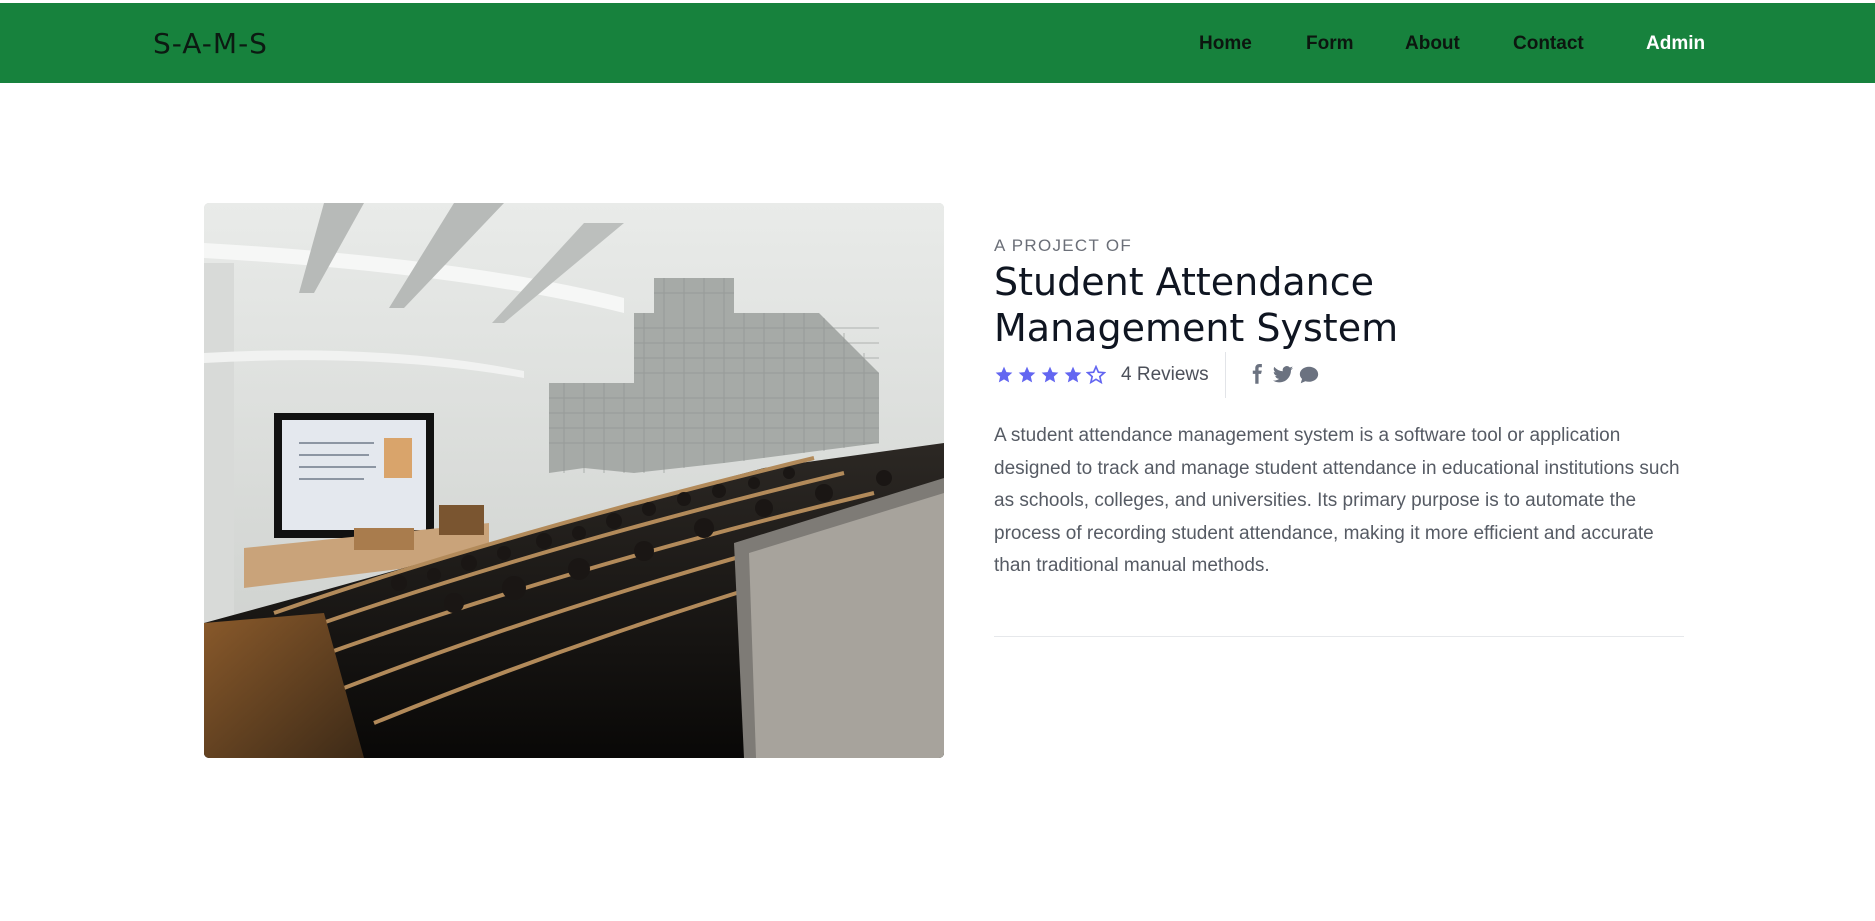 The image size is (1875, 921). Describe the element at coordinates (1225, 44) in the screenshot. I see `nav-link-home: Home` at that location.